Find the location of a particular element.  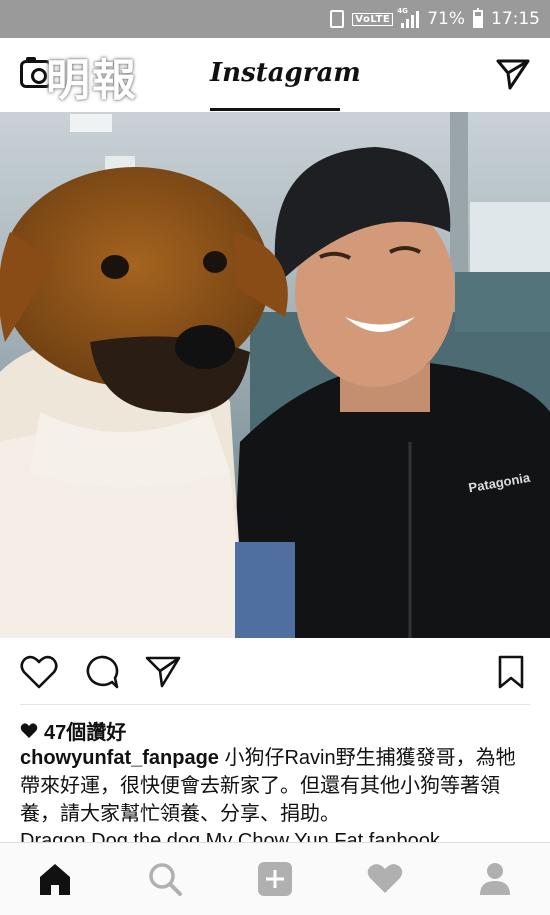

app-title: Instagram is located at coordinates (285, 73).